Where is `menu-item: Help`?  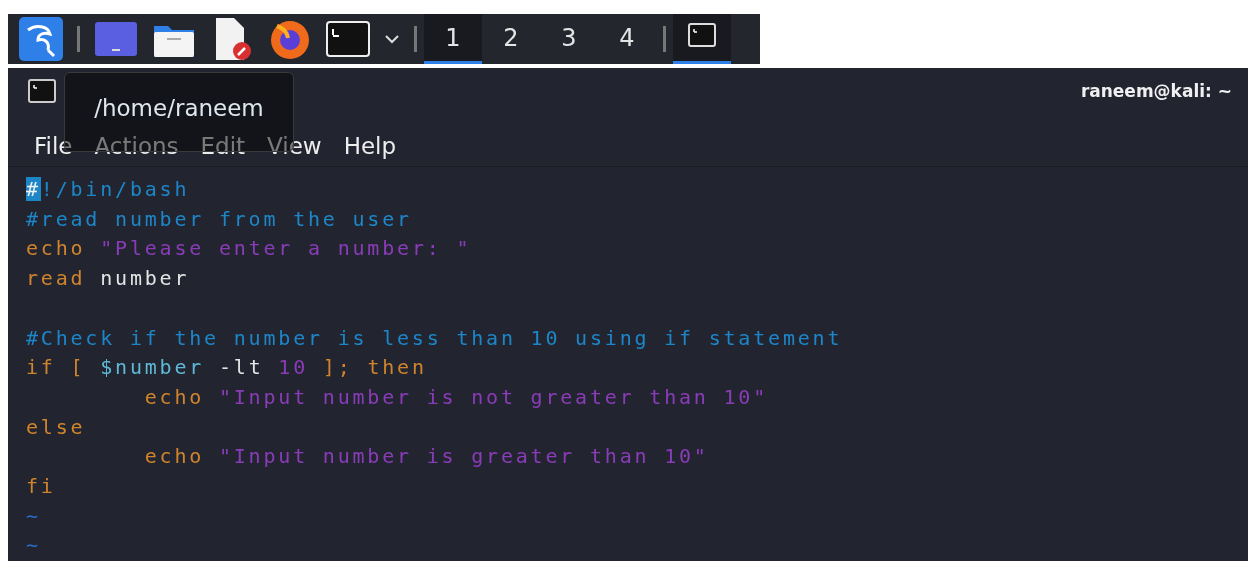 menu-item: Help is located at coordinates (370, 146).